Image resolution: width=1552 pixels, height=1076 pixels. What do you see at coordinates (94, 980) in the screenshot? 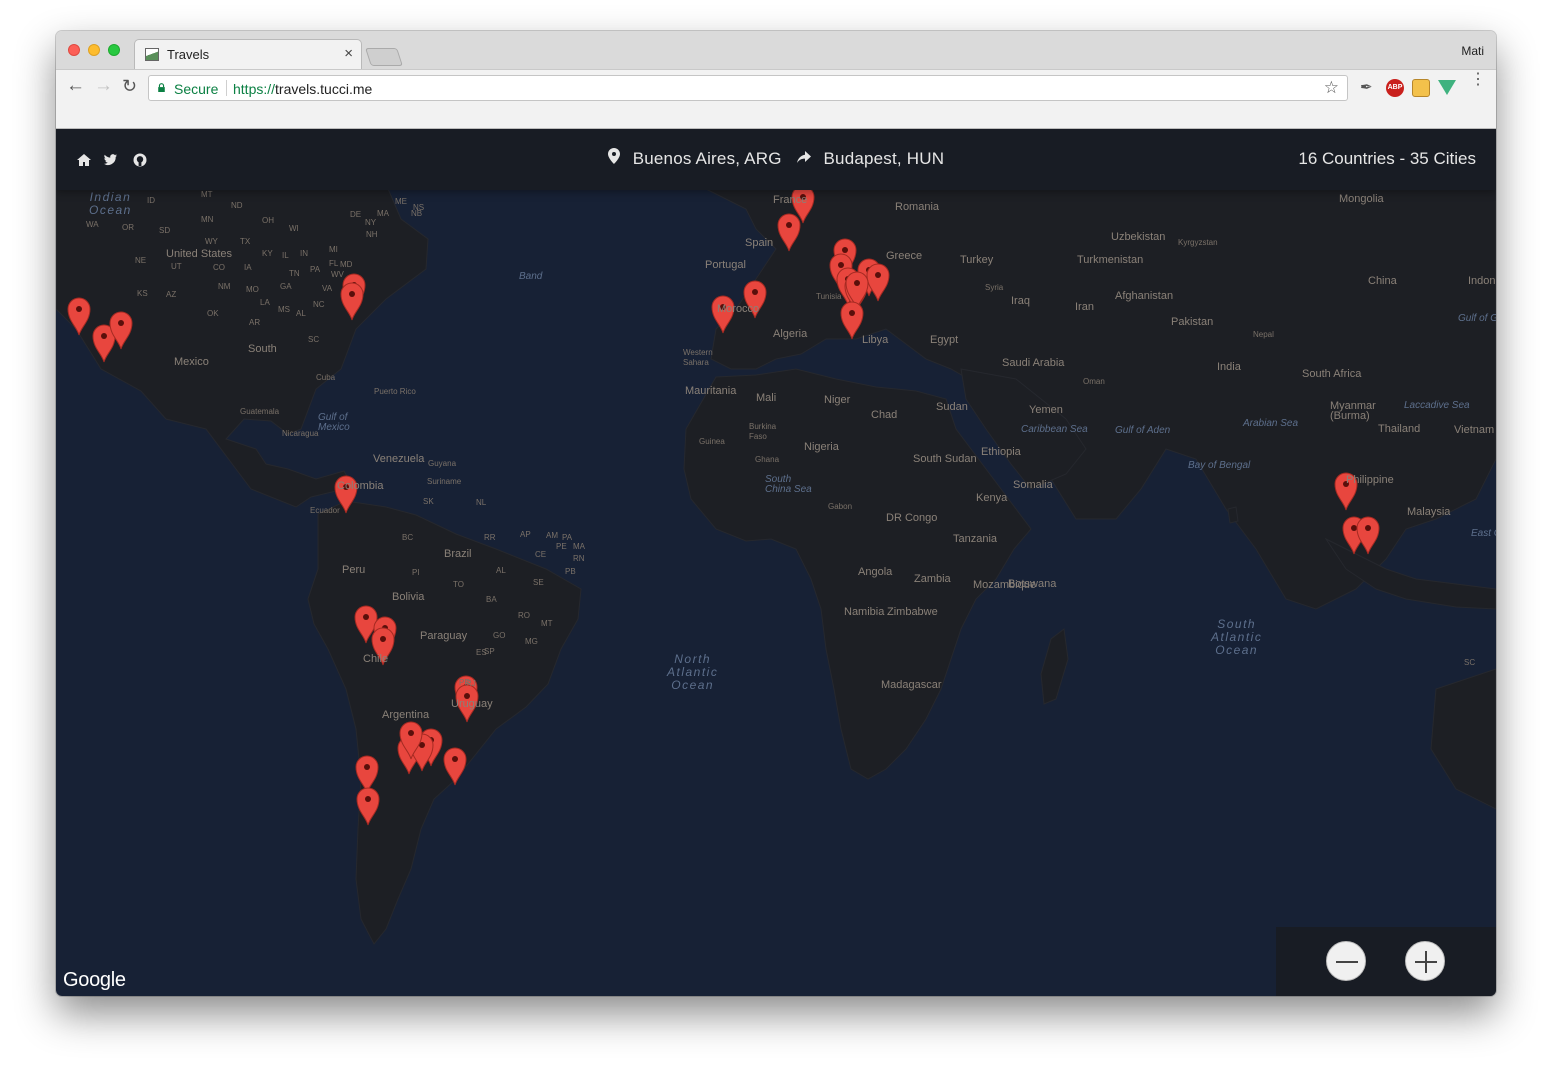
I see `google-logo: Google` at bounding box center [94, 980].